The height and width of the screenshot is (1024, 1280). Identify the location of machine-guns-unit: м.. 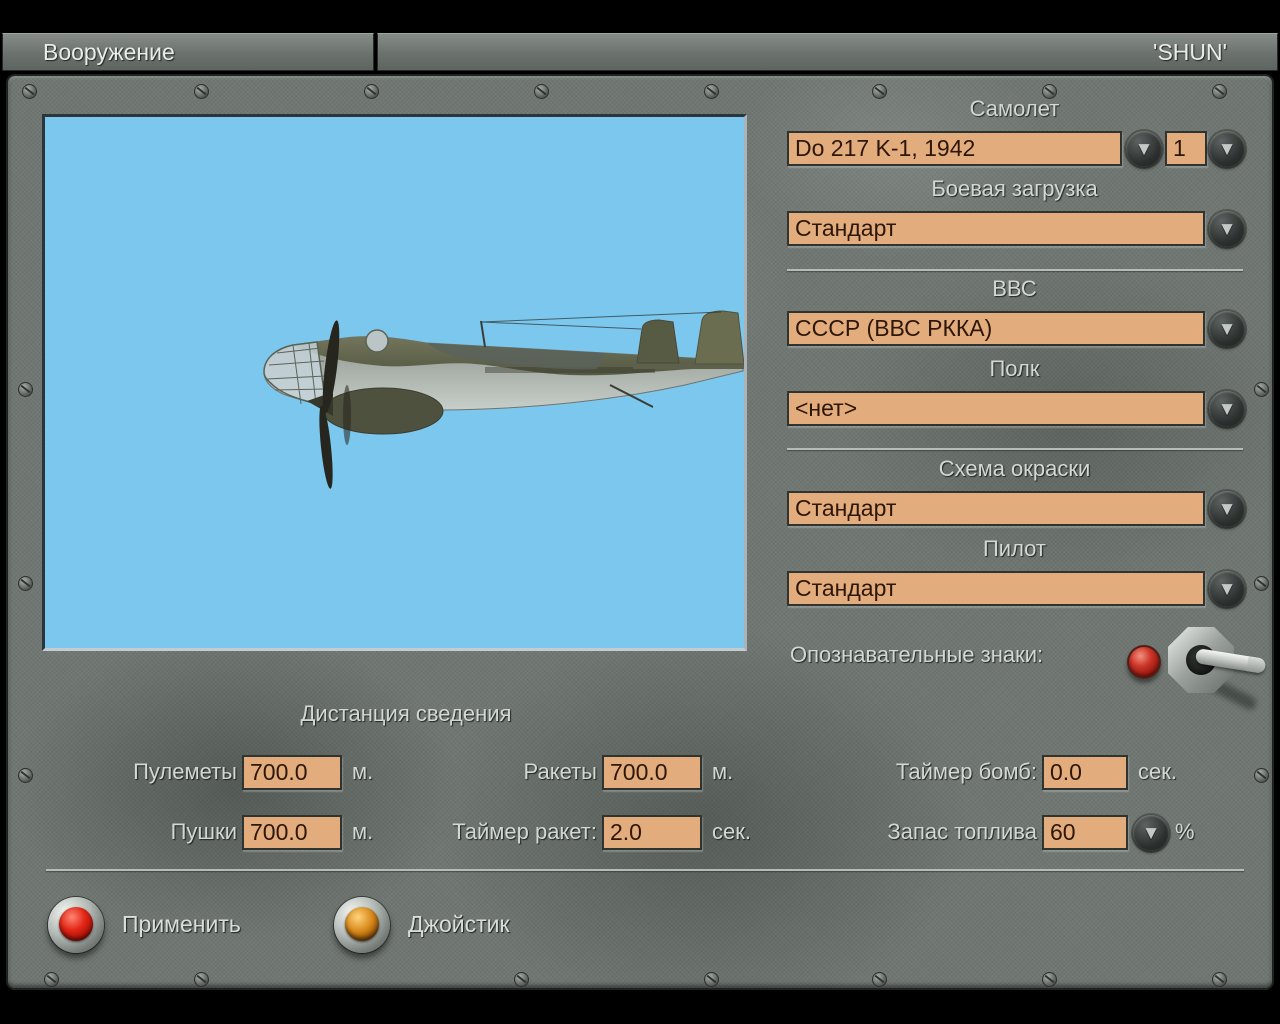
(363, 771).